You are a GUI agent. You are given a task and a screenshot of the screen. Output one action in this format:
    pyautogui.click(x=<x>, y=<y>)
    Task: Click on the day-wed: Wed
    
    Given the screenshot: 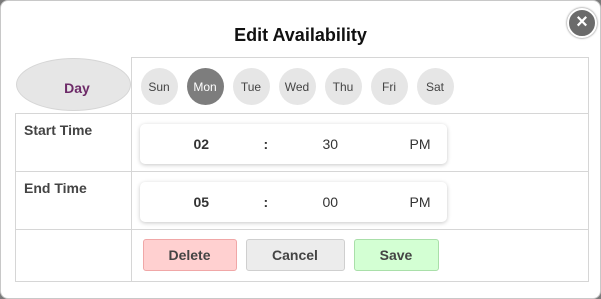 What is the action you would take?
    pyautogui.click(x=297, y=86)
    